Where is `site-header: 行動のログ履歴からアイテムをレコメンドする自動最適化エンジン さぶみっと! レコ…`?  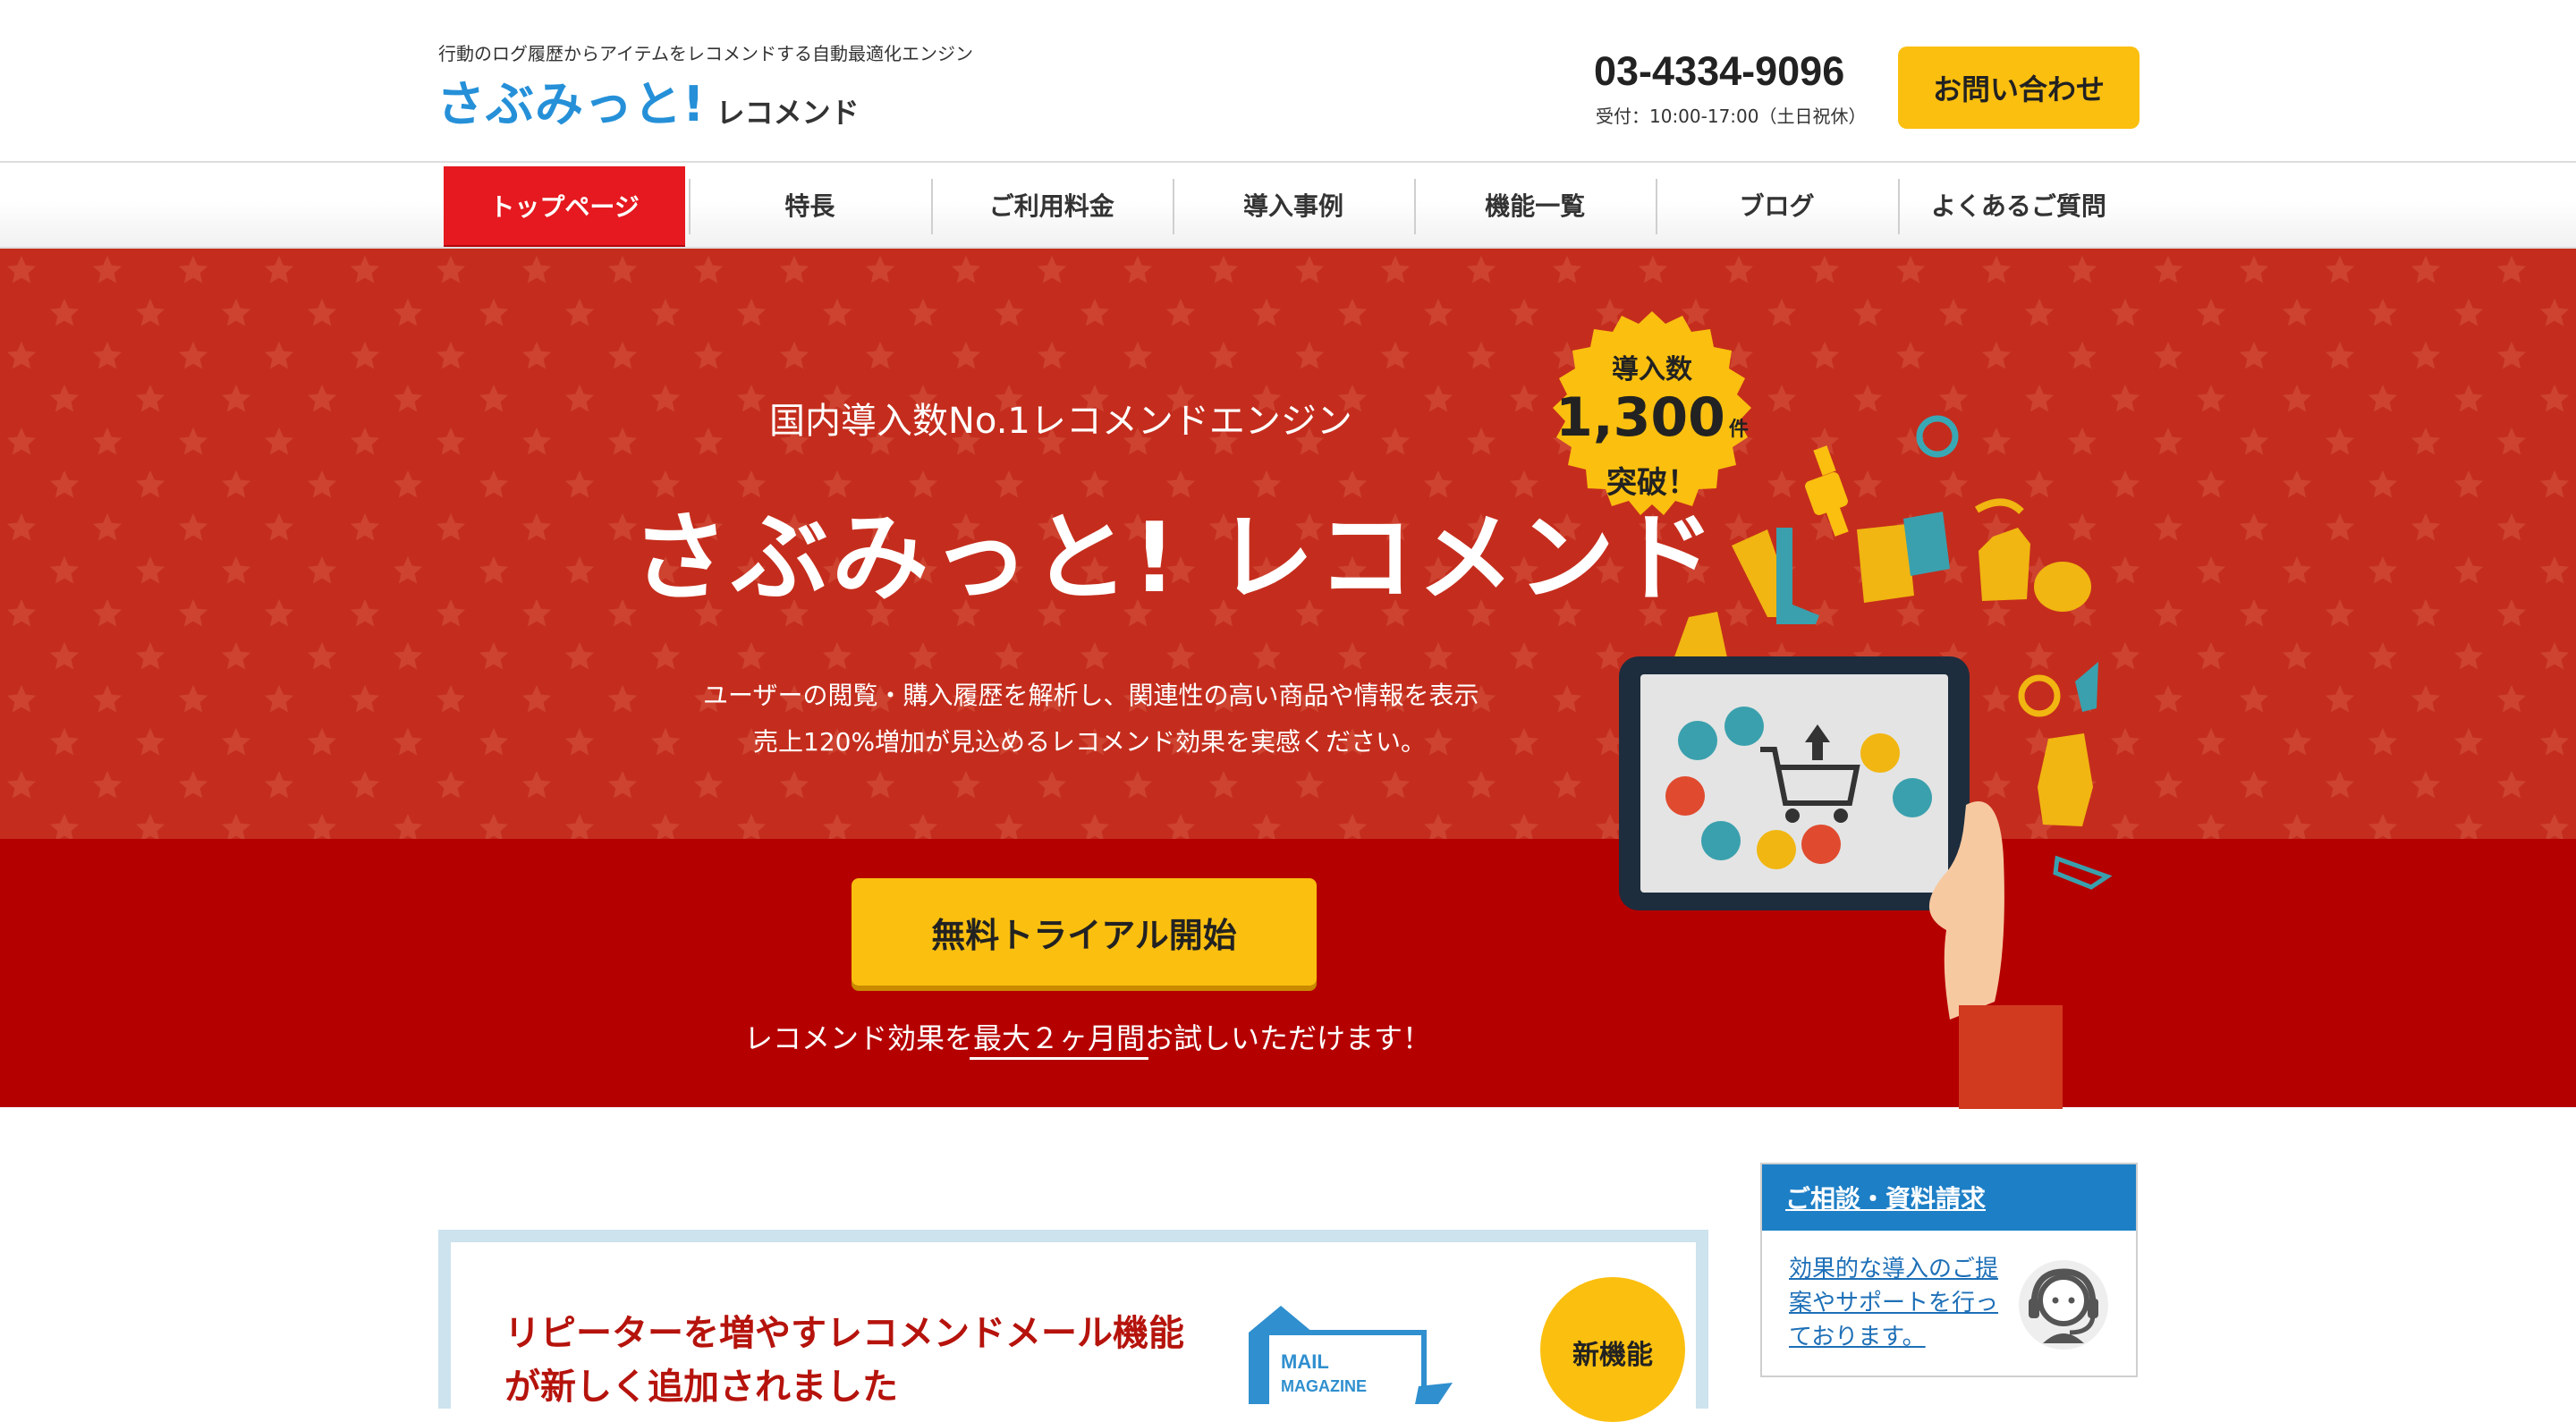 site-header: 行動のログ履歴からアイテムをレコメンドする自動最適化エンジン さぶみっと! レコ… is located at coordinates (1288, 80).